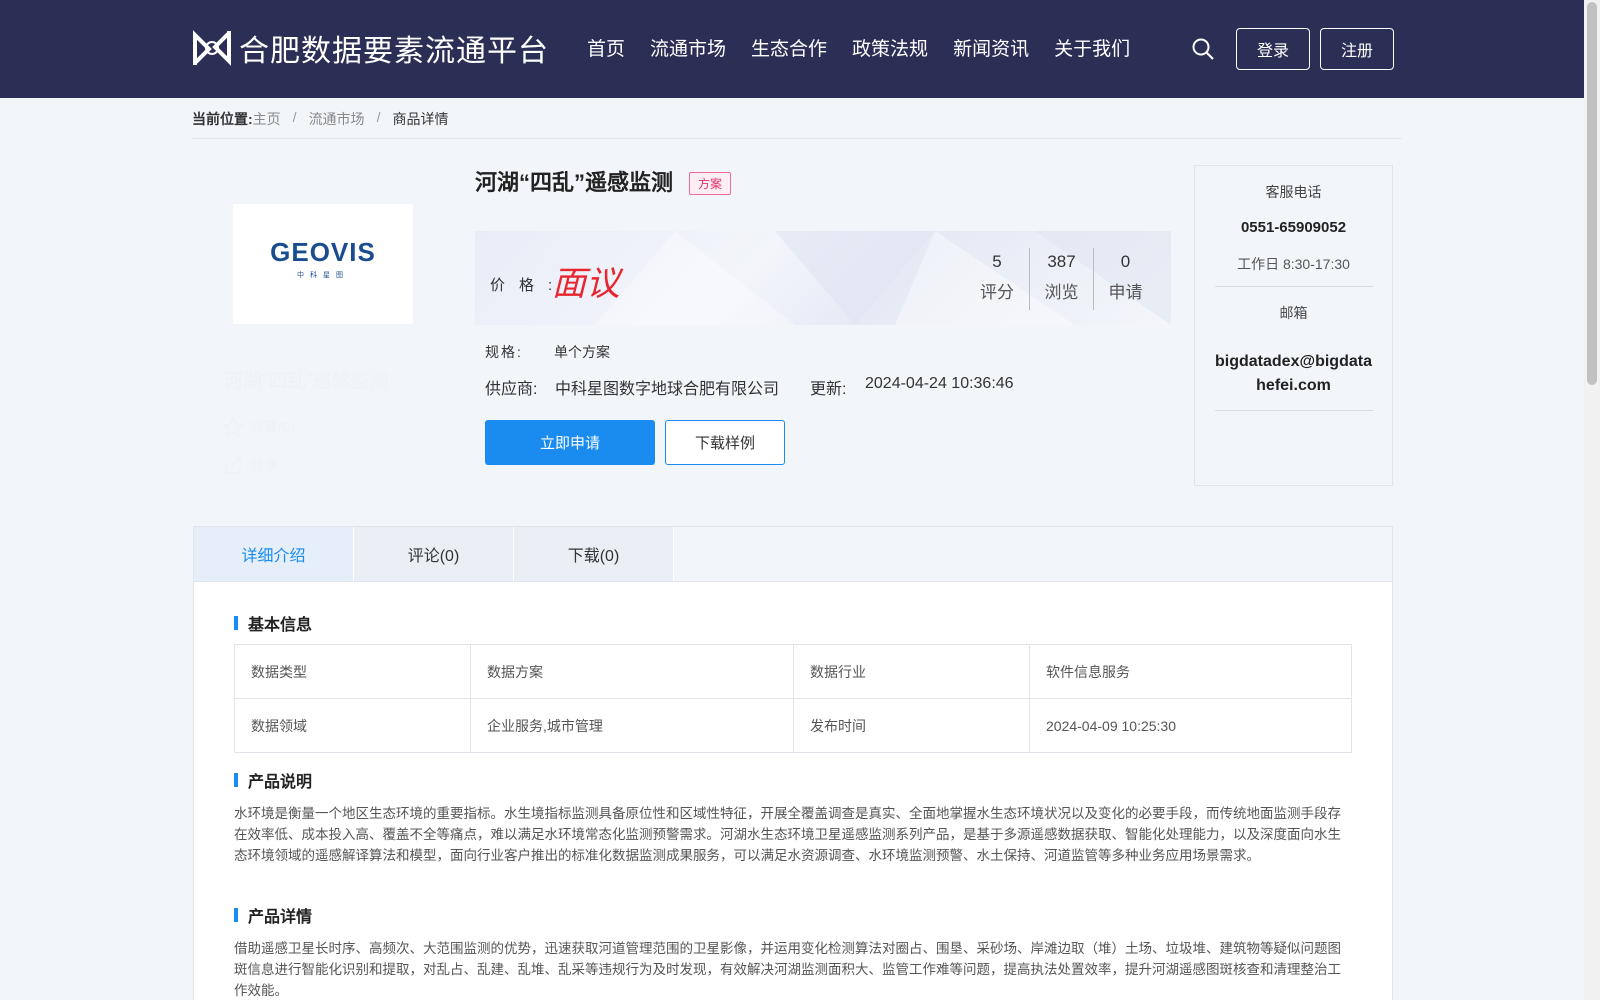 The image size is (1600, 1000). I want to click on table-cell: 发布时间, so click(911, 725).